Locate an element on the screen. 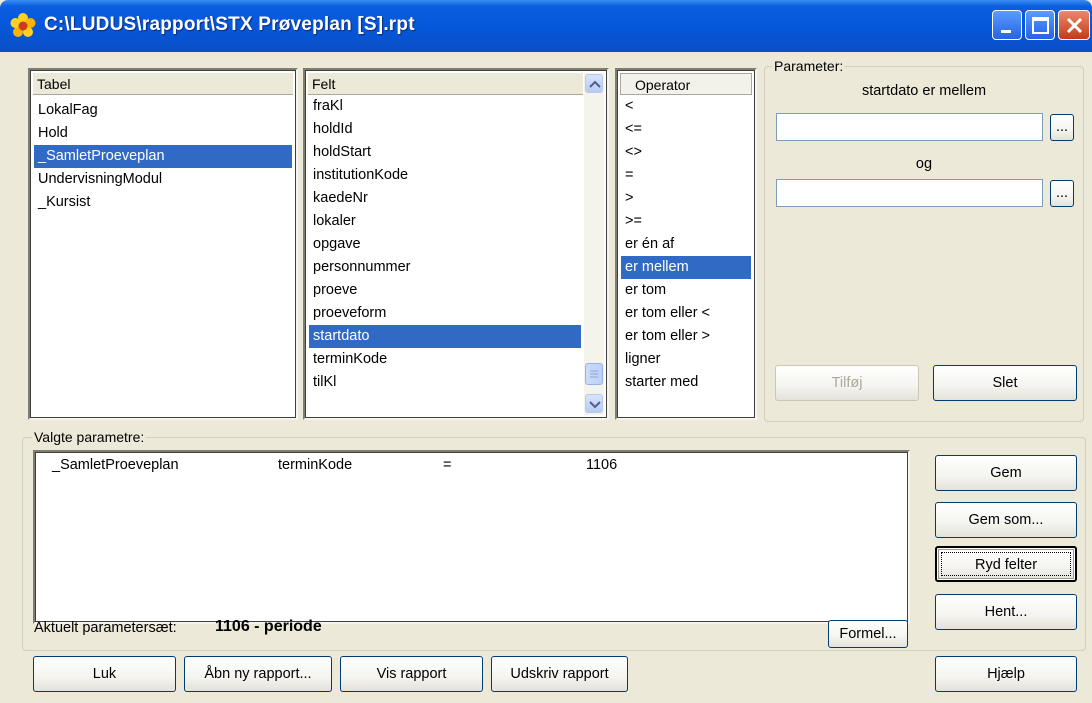  list-item: proeveform is located at coordinates (445, 313).